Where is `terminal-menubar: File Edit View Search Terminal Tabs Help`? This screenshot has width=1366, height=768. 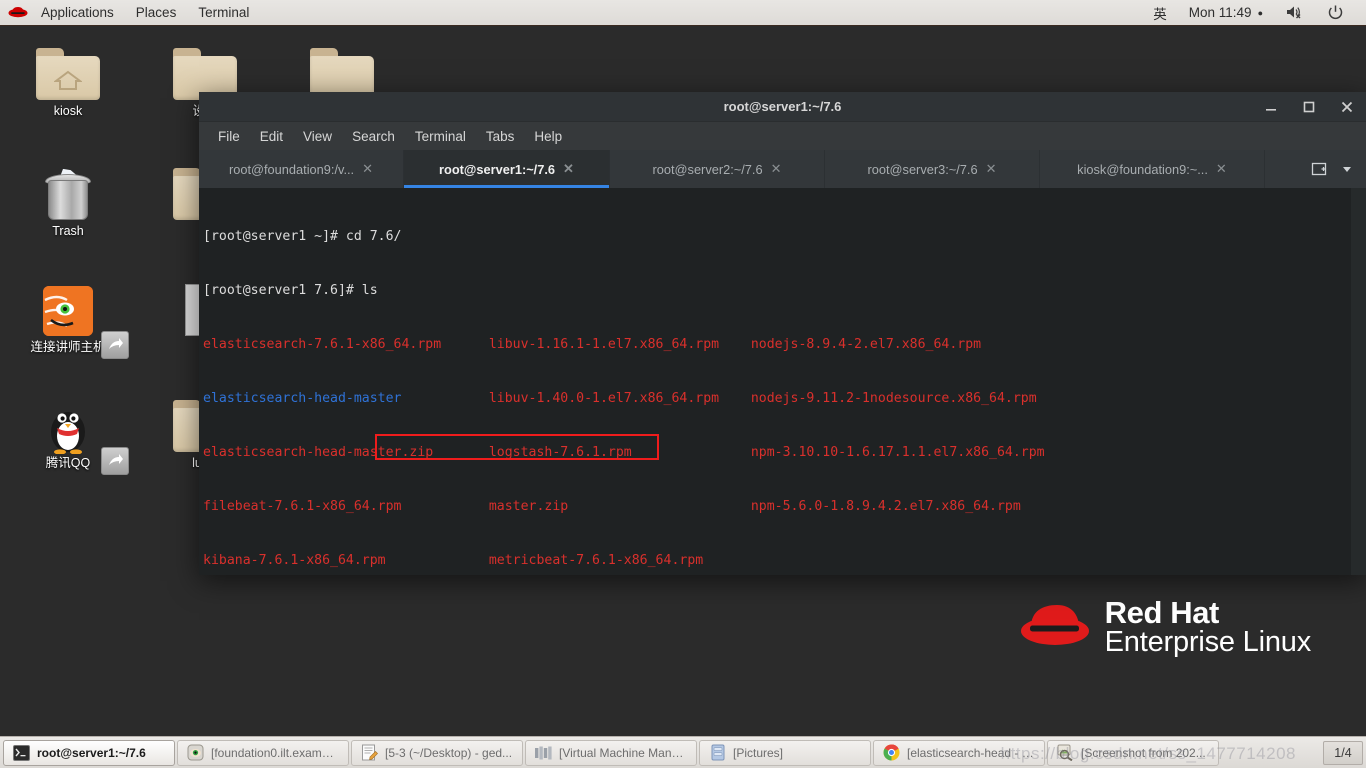
terminal-menubar: File Edit View Search Terminal Tabs Help is located at coordinates (782, 136).